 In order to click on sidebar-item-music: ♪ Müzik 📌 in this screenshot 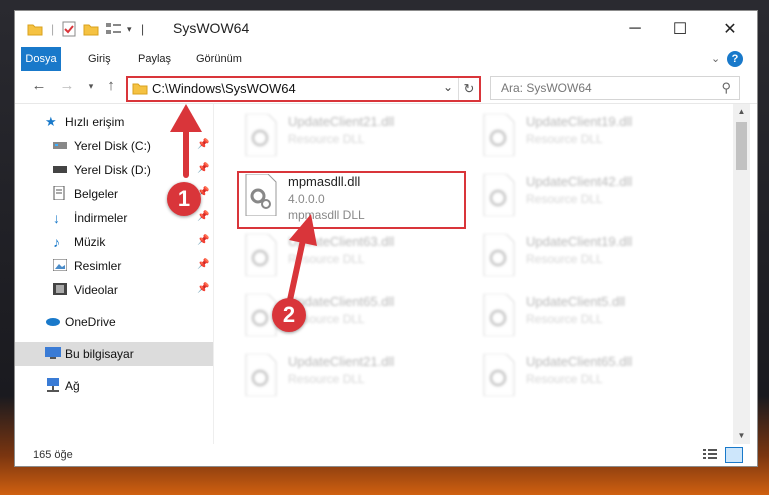, I will do `click(114, 242)`.